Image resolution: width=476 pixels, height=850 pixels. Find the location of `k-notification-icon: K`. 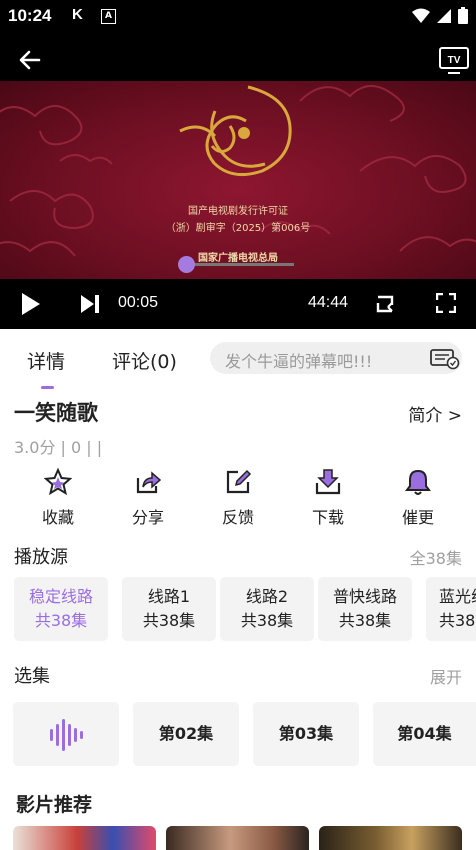

k-notification-icon: K is located at coordinates (77, 14).